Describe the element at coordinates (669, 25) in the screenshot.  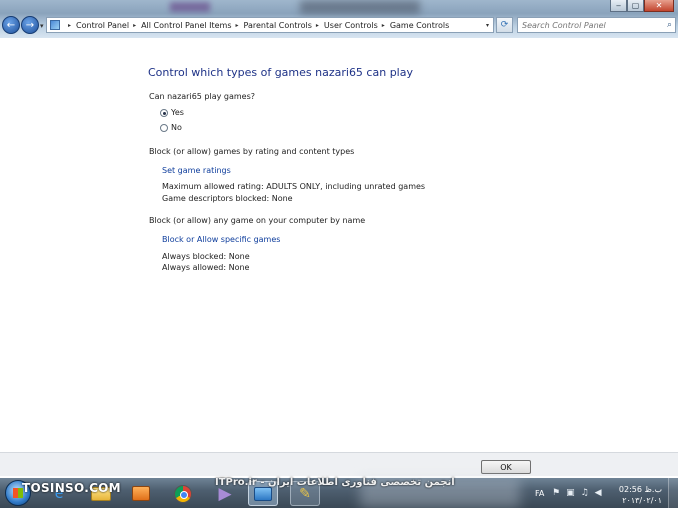
I see `search-icon: ⌕` at that location.